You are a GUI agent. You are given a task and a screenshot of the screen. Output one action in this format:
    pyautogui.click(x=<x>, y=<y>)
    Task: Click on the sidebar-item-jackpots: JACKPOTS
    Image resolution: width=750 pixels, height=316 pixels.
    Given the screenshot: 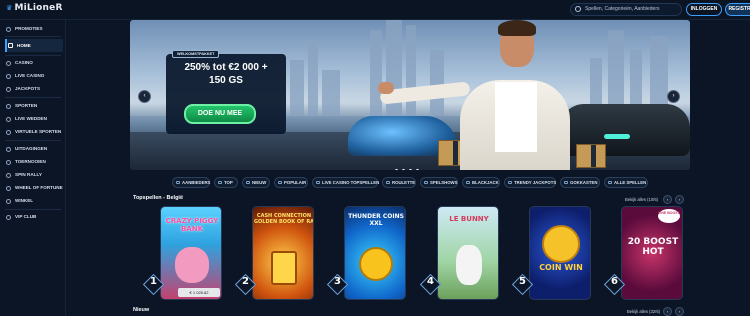 What is the action you would take?
    pyautogui.click(x=34, y=89)
    